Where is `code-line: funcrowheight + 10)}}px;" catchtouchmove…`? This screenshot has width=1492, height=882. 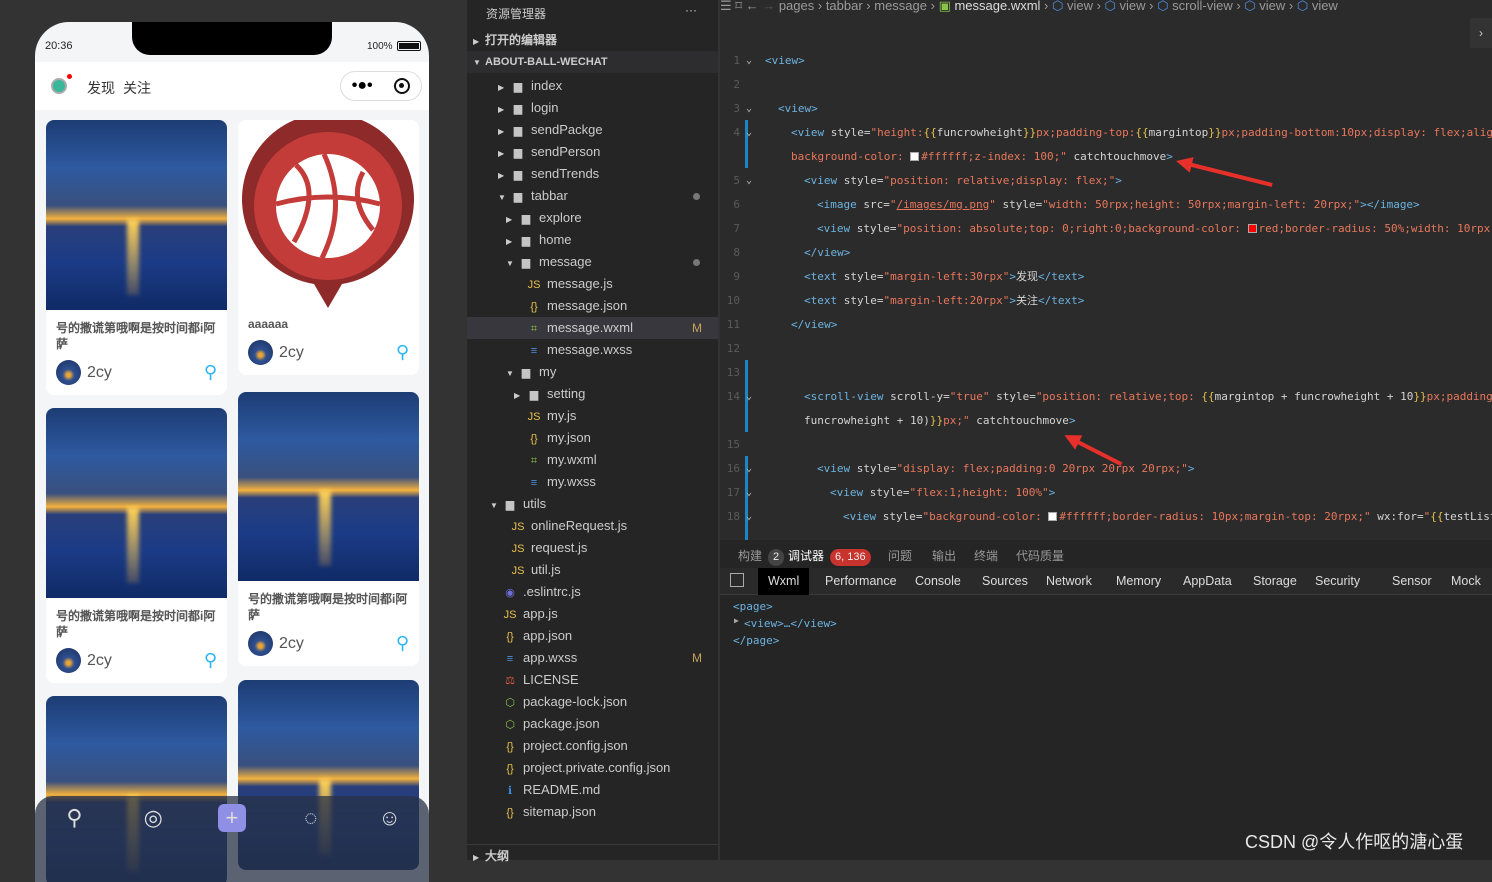 code-line: funcrowheight + 10)}}px;" catchtouchmove… is located at coordinates (1106, 421).